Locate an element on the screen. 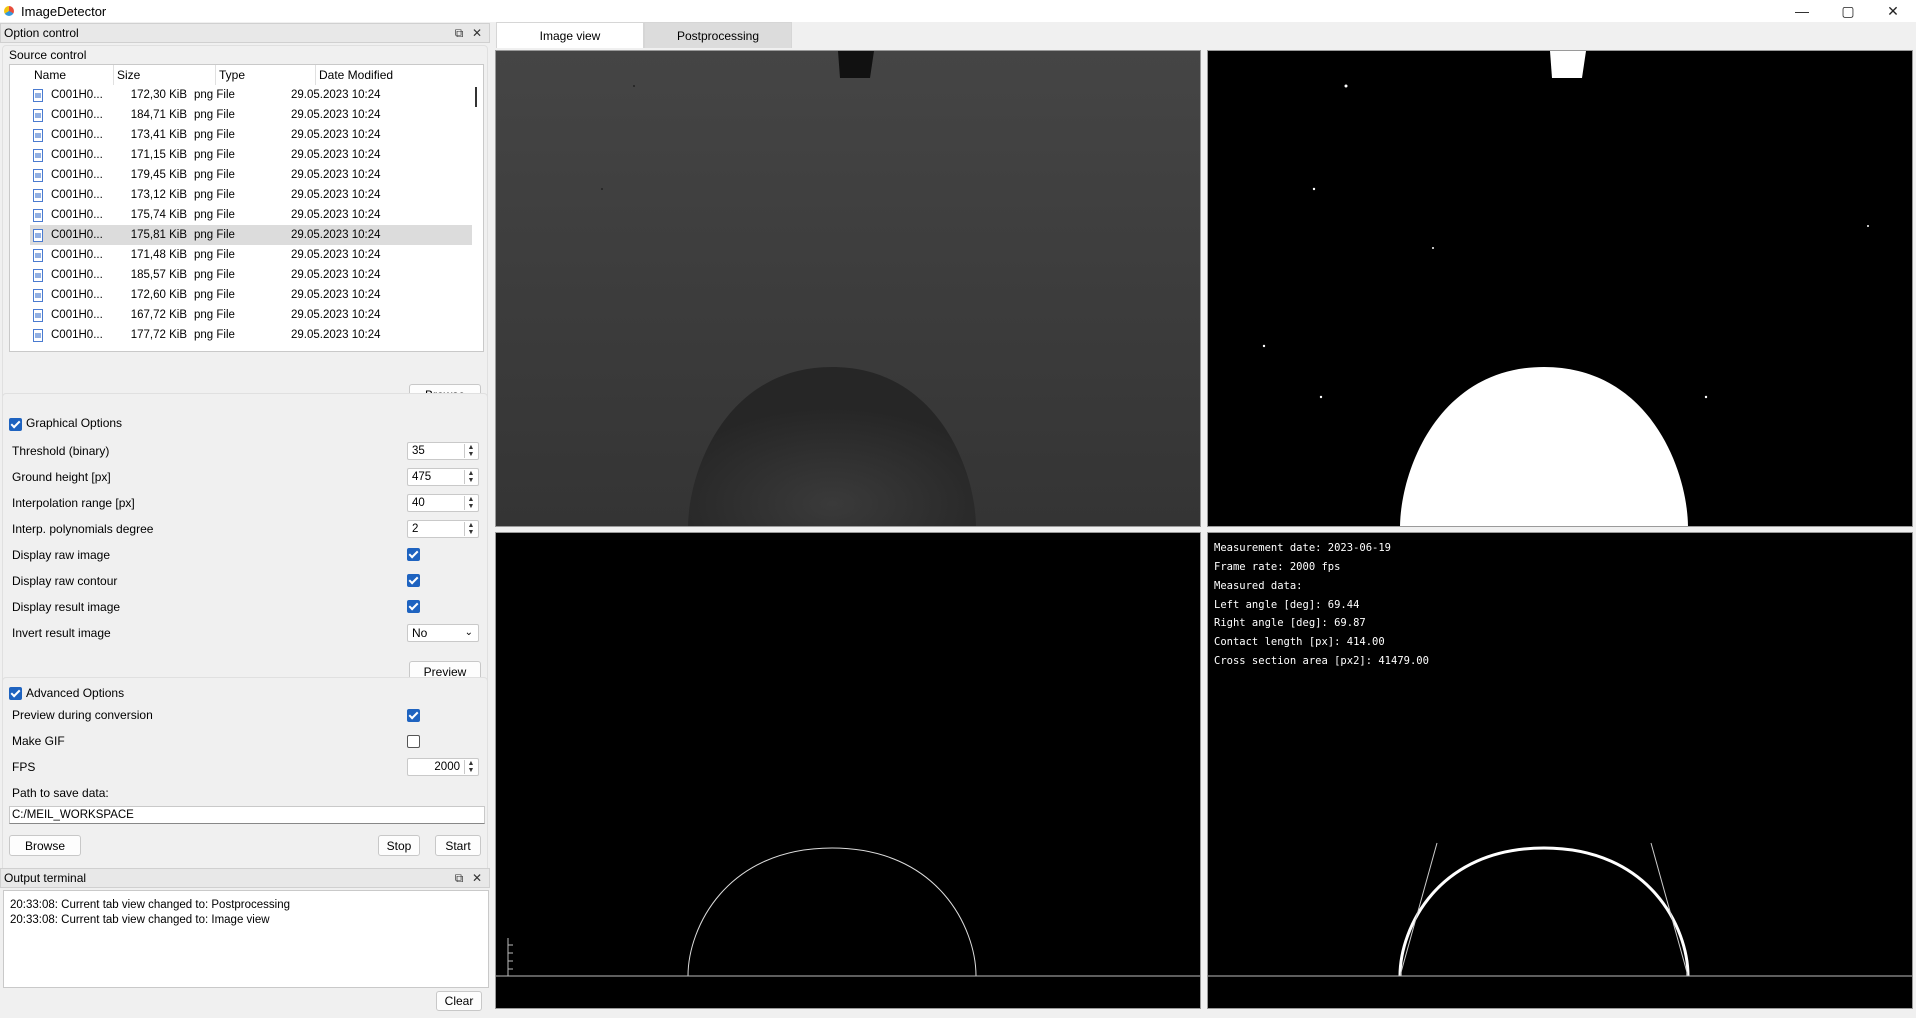 The width and height of the screenshot is (1916, 1018). preview-conversion-checkbox is located at coordinates (413, 715).